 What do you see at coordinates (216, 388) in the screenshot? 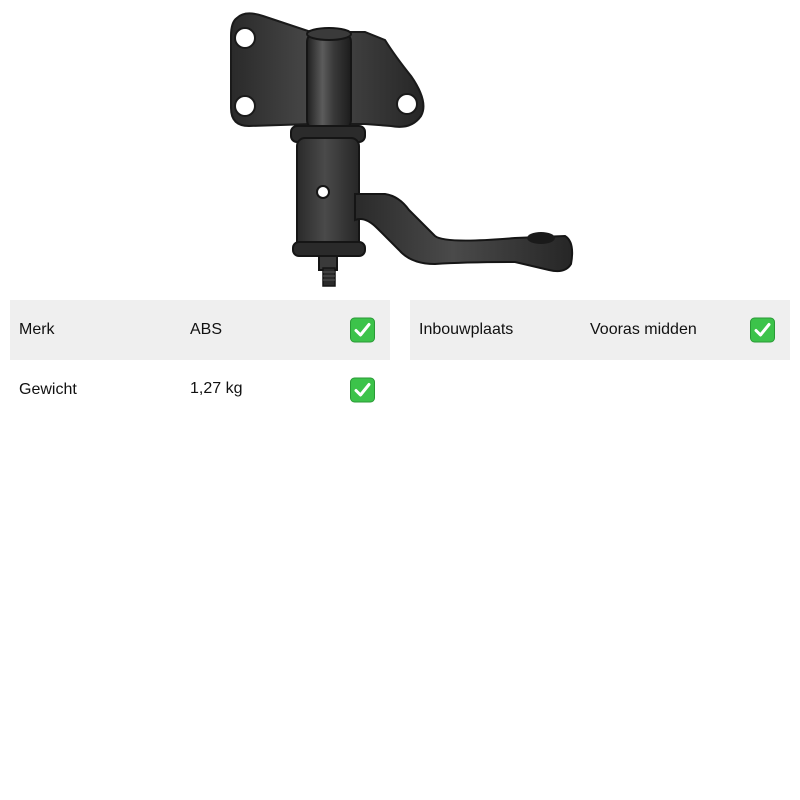
I see `spec-value: 1,27 kg` at bounding box center [216, 388].